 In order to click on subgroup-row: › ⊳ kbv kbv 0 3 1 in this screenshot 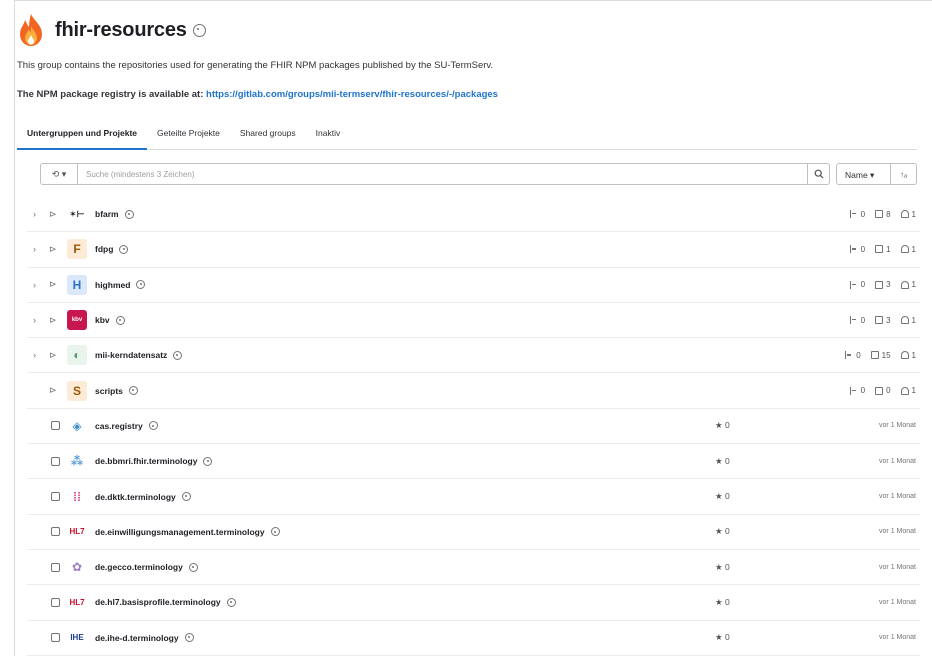, I will do `click(473, 321)`.